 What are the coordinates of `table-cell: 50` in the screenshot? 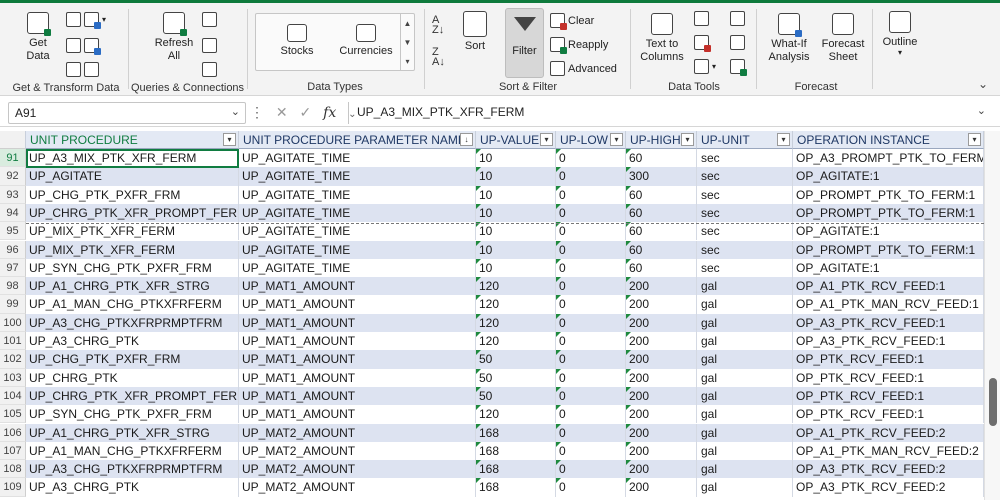 It's located at (516, 396).